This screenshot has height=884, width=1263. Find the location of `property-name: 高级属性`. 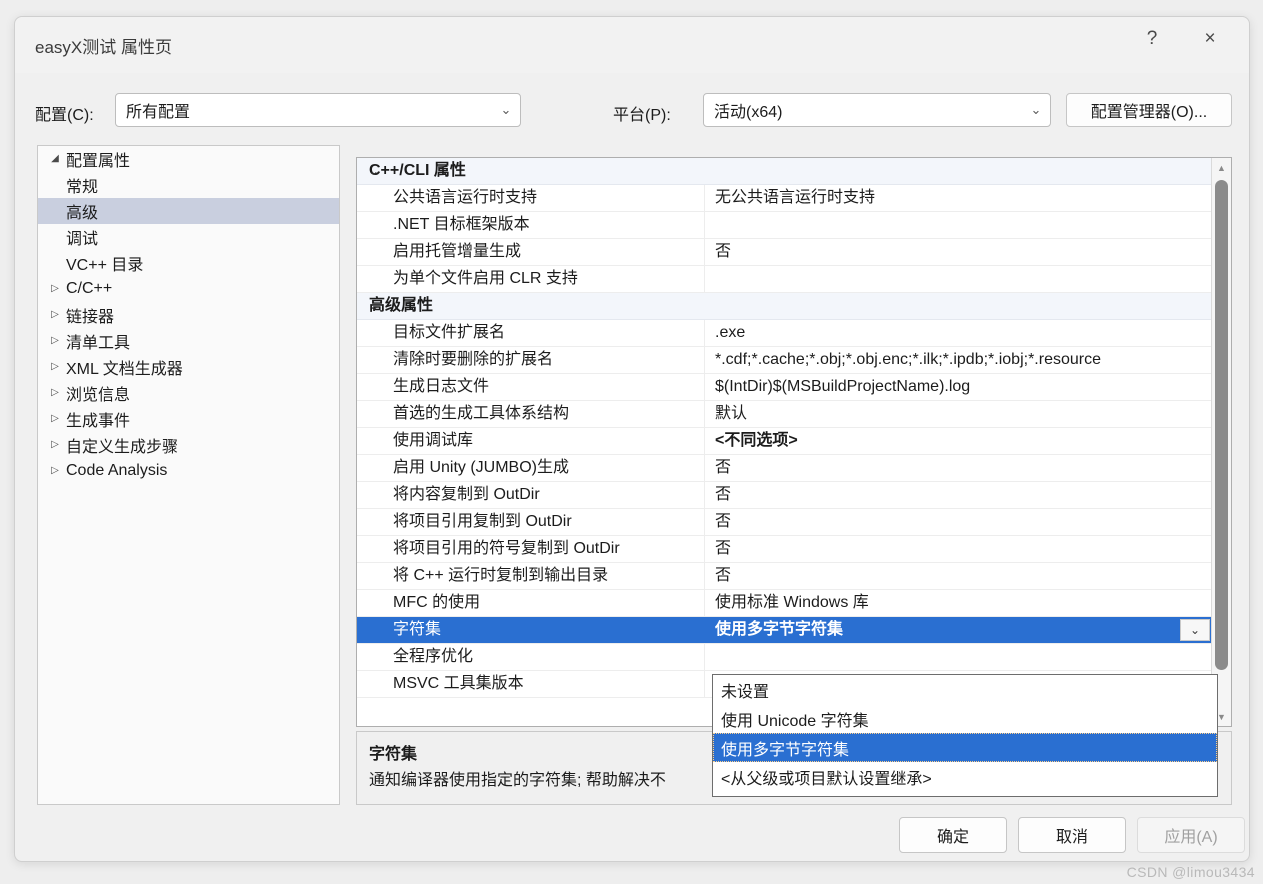

property-name: 高级属性 is located at coordinates (401, 305).